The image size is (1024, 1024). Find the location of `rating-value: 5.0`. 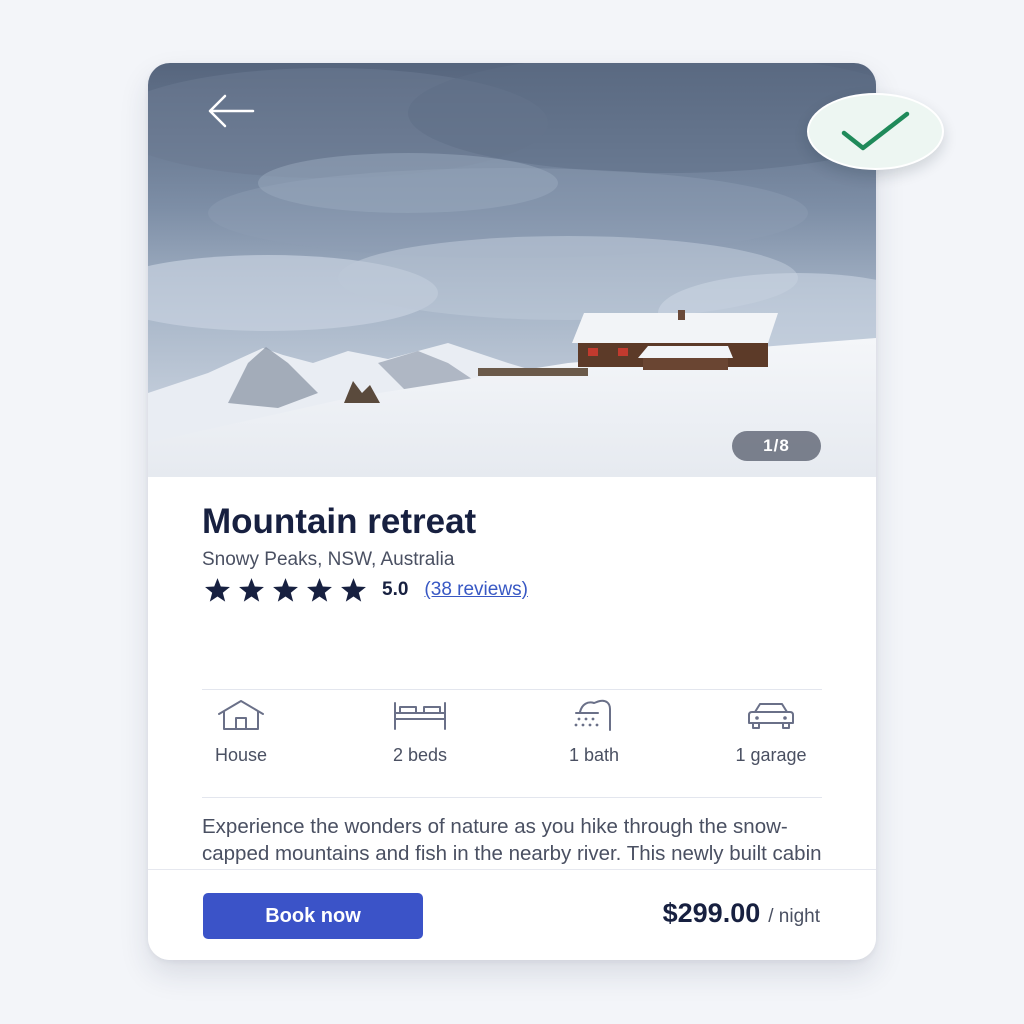

rating-value: 5.0 is located at coordinates (395, 589).